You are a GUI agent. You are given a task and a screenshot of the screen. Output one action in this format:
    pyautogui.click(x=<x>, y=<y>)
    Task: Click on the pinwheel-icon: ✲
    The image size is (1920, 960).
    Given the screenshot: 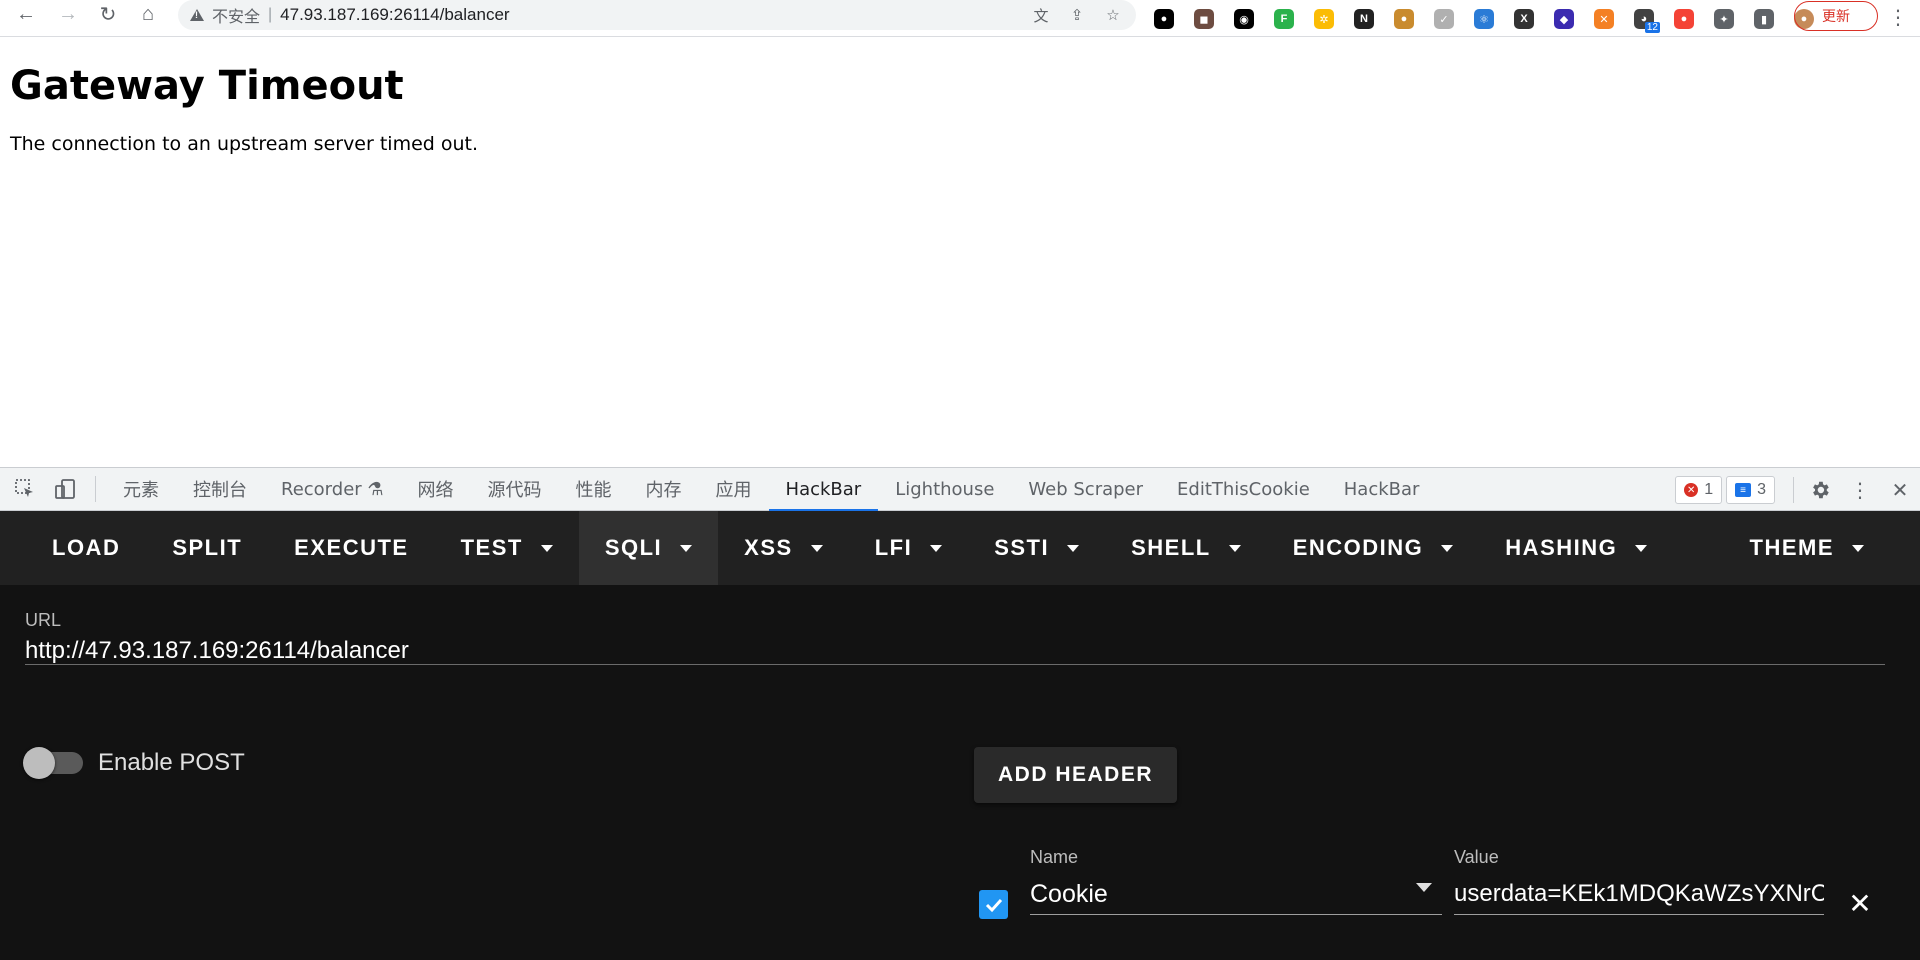 What is the action you would take?
    pyautogui.click(x=1324, y=19)
    